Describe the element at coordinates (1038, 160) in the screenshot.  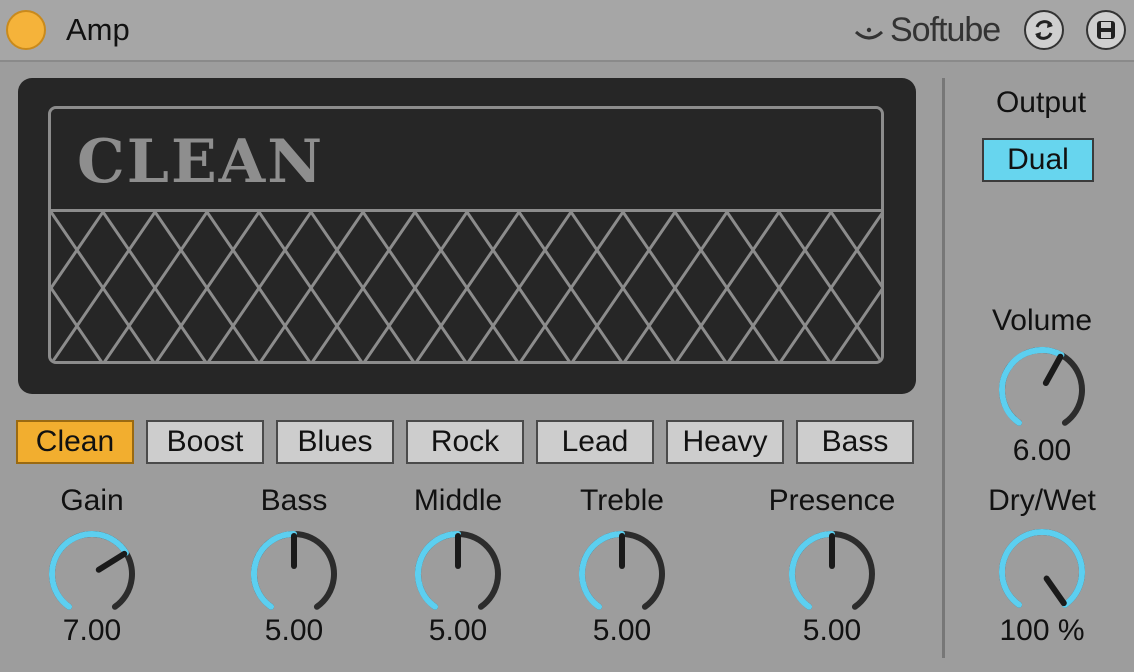
I see `output-mode-button: Dual` at that location.